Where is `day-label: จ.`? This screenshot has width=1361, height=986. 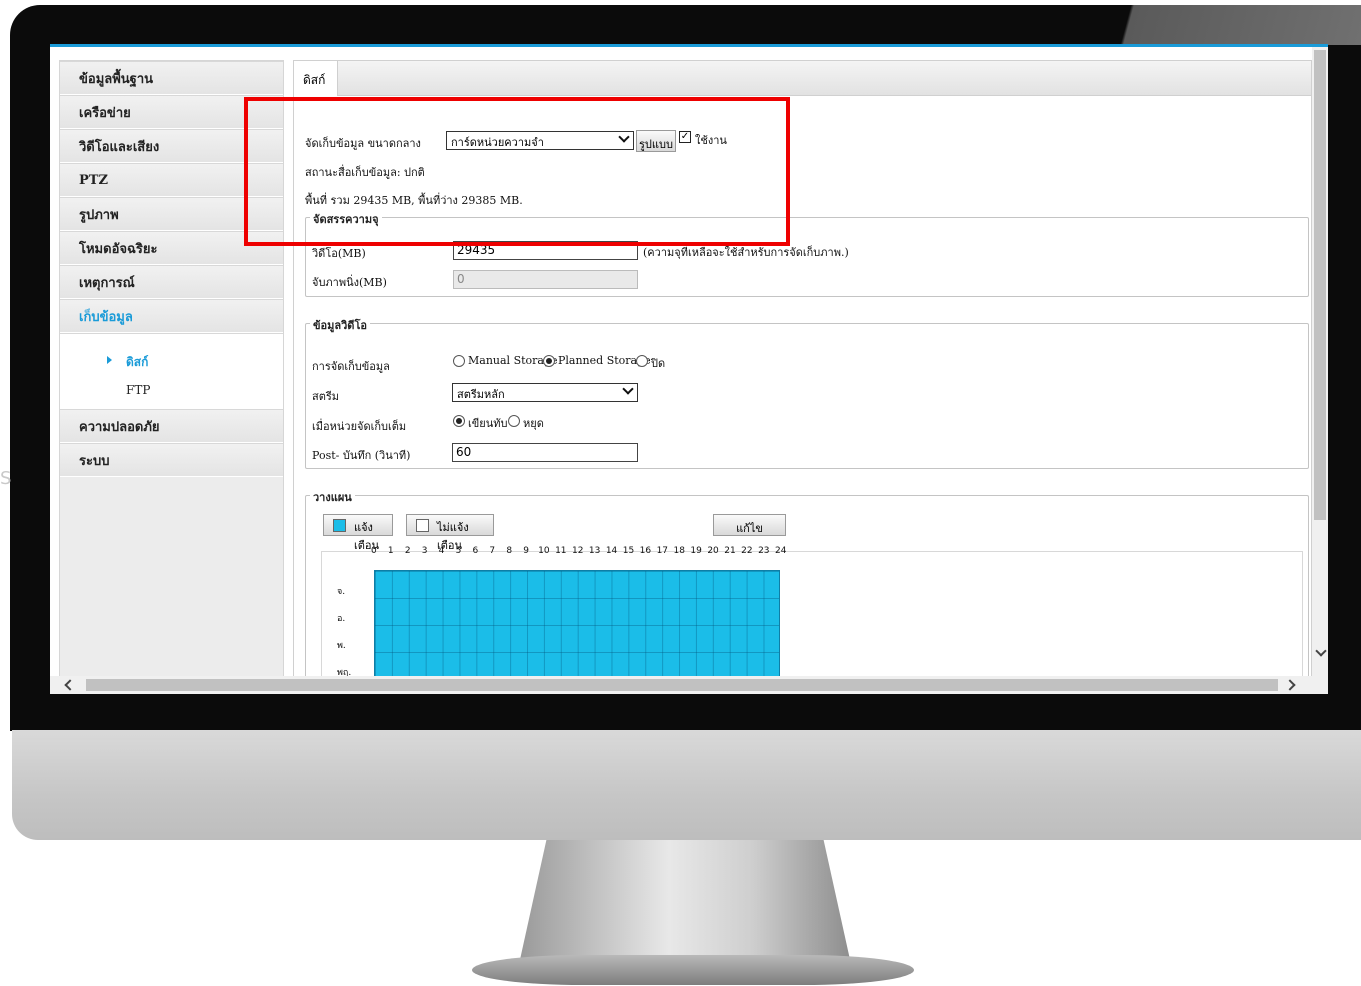 day-label: จ. is located at coordinates (341, 592).